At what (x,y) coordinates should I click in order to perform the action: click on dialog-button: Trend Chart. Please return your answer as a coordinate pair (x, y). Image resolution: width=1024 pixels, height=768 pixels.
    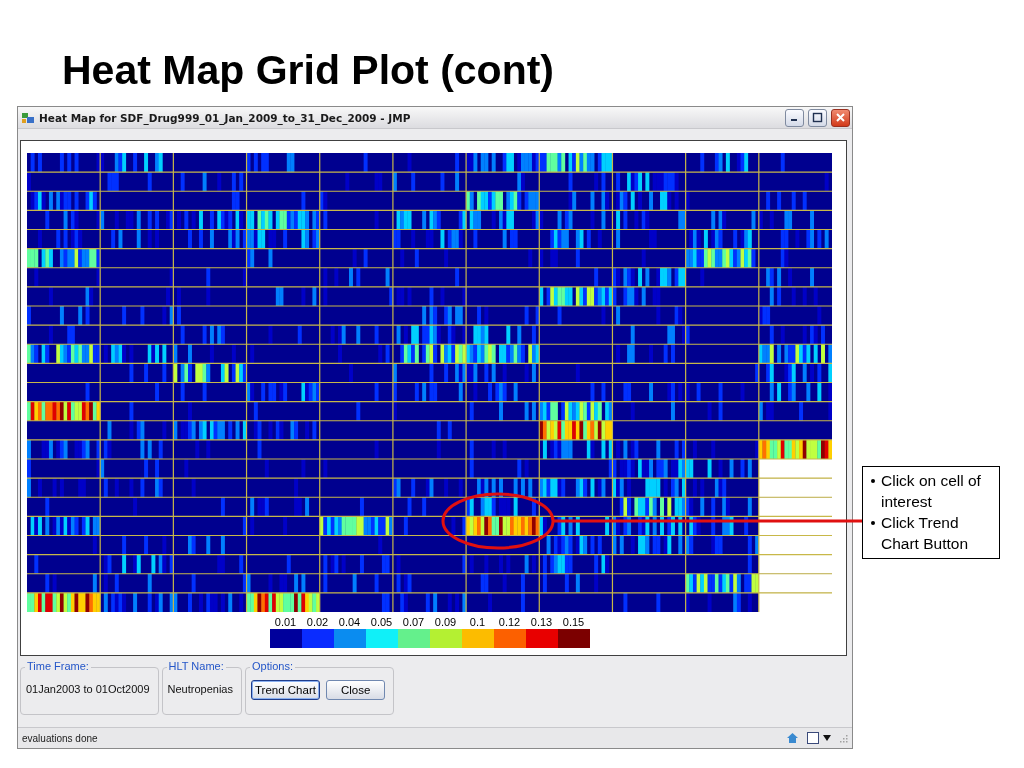
    Looking at the image, I should click on (285, 690).